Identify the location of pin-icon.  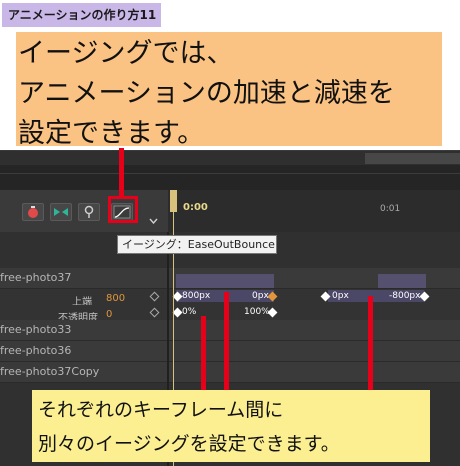
(89, 211).